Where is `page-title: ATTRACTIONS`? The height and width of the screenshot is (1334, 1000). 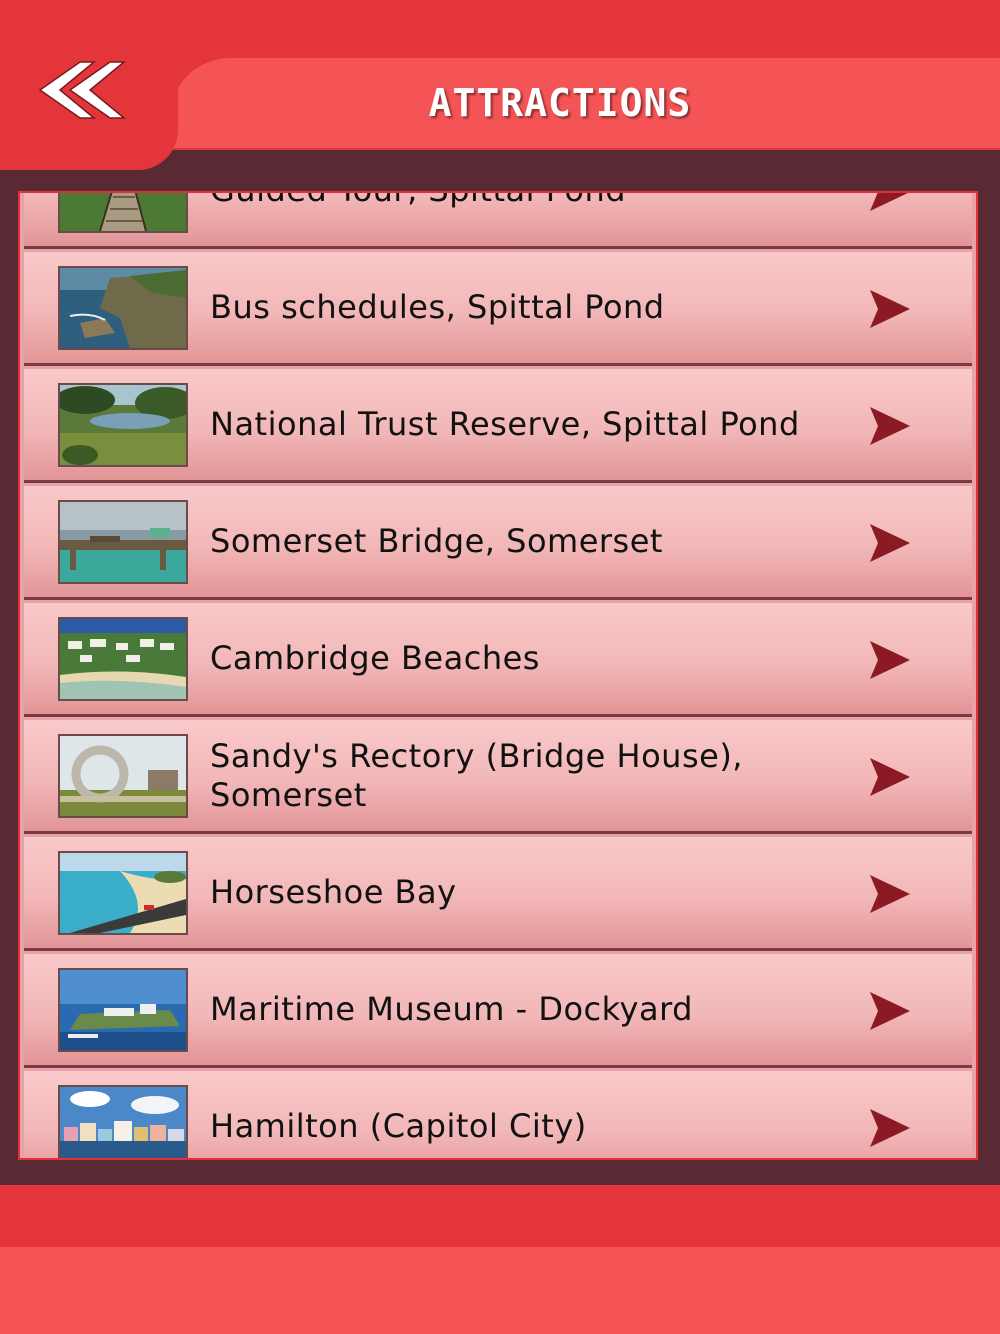 page-title: ATTRACTIONS is located at coordinates (560, 103).